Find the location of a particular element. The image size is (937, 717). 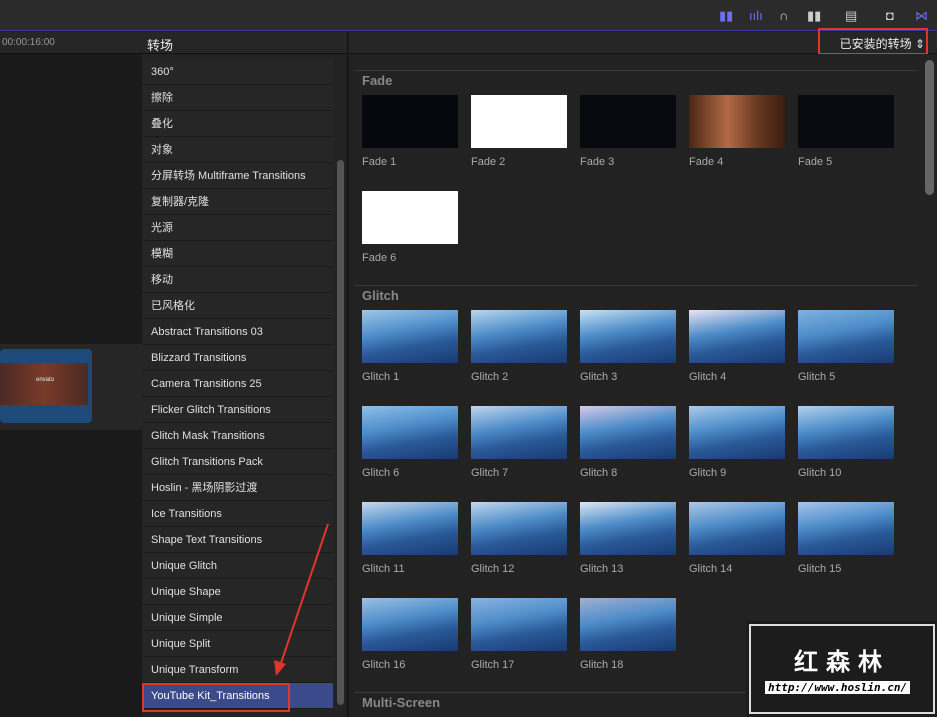

transition-label: Fade 1 is located at coordinates (379, 162).